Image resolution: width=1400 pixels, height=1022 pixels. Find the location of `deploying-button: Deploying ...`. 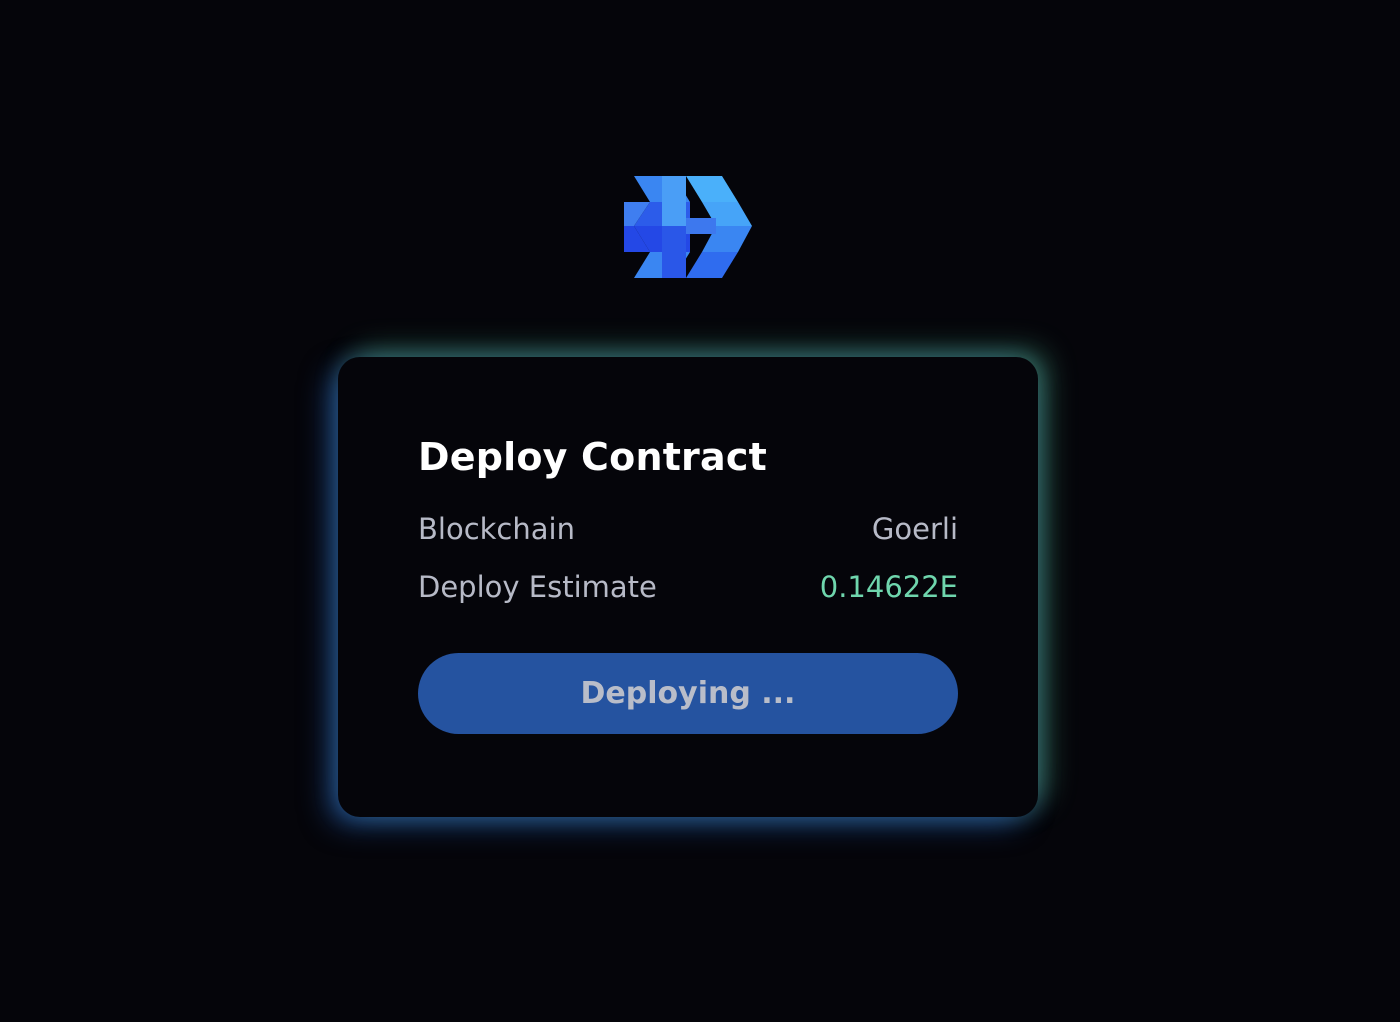

deploying-button: Deploying ... is located at coordinates (688, 693).